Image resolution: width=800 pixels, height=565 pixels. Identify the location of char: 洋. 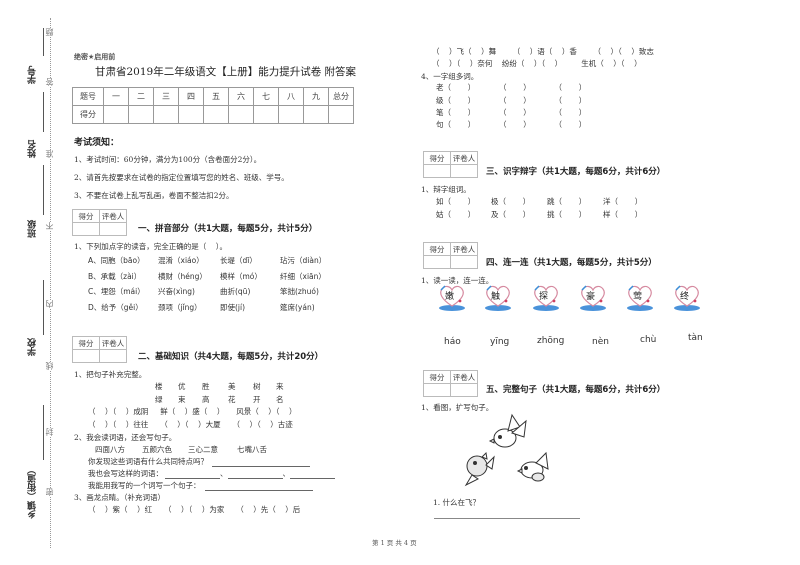
(607, 201).